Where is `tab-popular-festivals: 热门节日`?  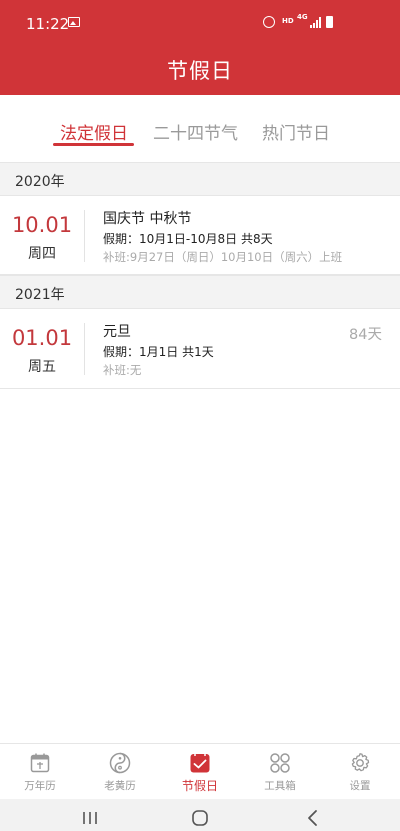
tab-popular-festivals: 热门节日 is located at coordinates (296, 131).